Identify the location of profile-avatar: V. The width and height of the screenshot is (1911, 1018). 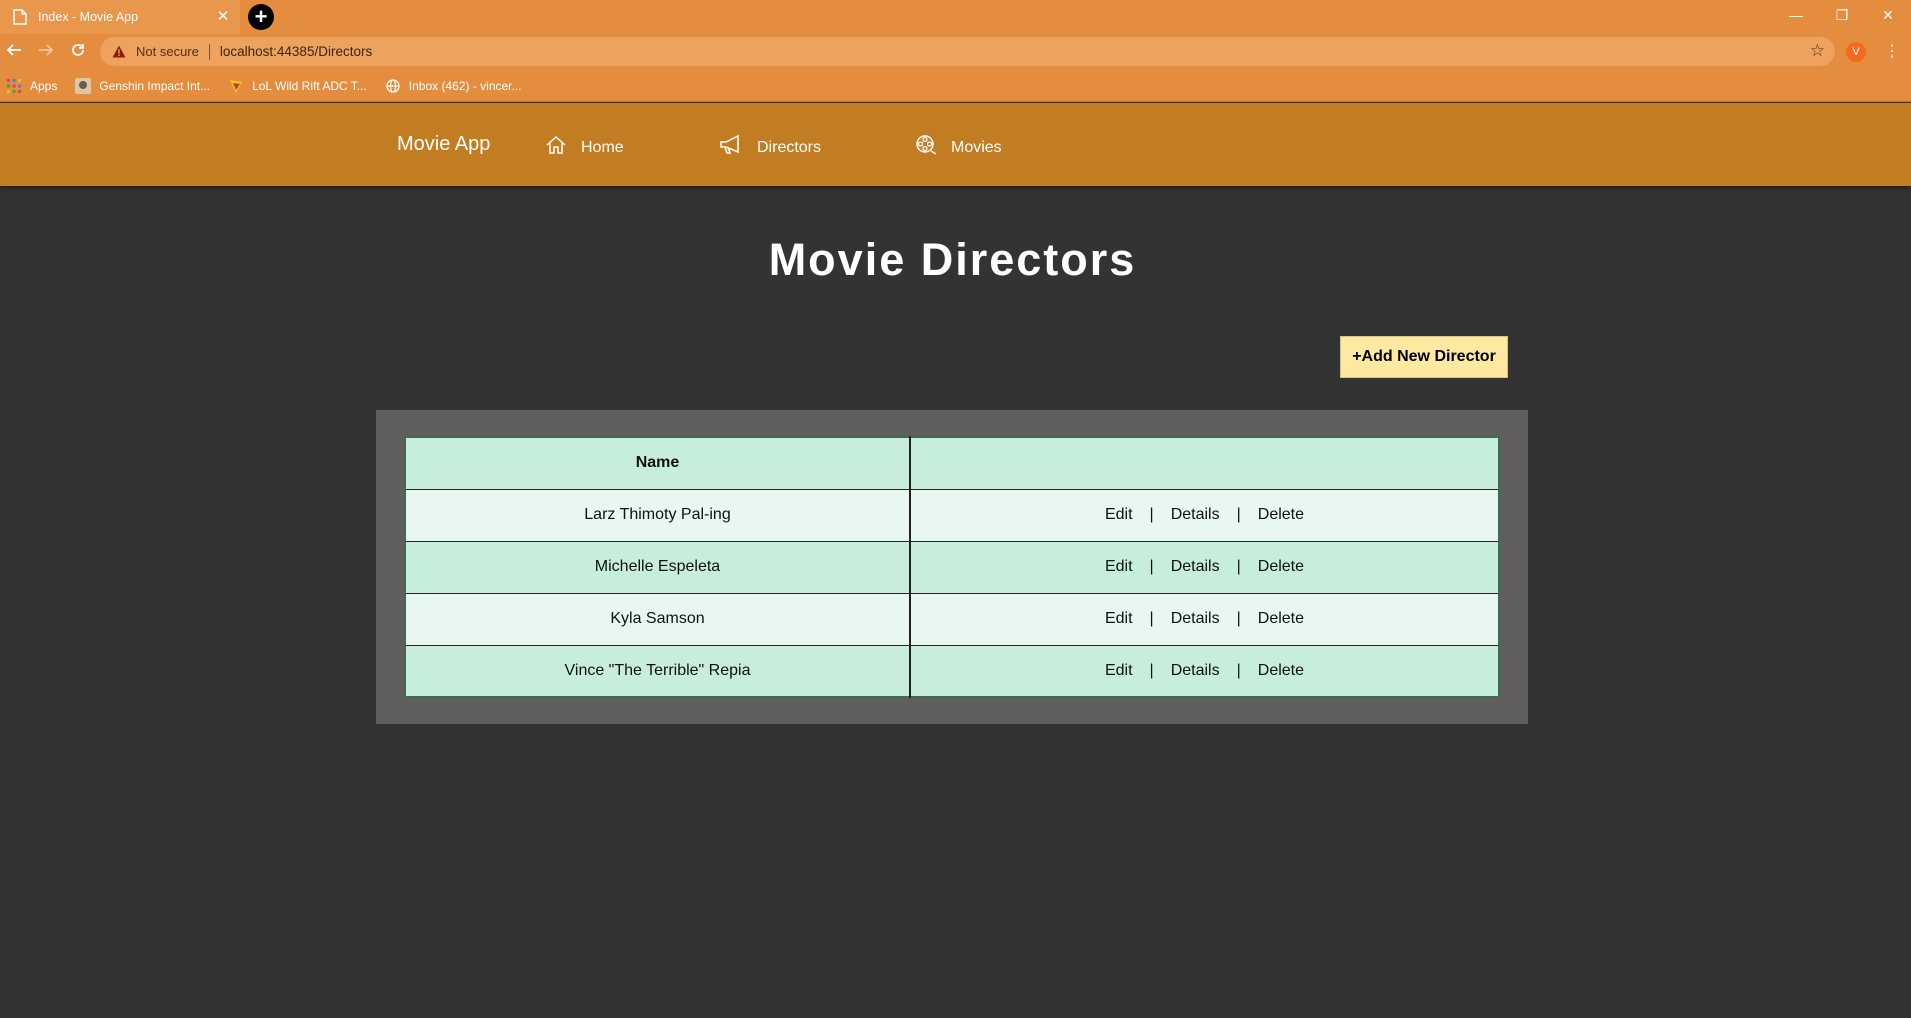
(1856, 52).